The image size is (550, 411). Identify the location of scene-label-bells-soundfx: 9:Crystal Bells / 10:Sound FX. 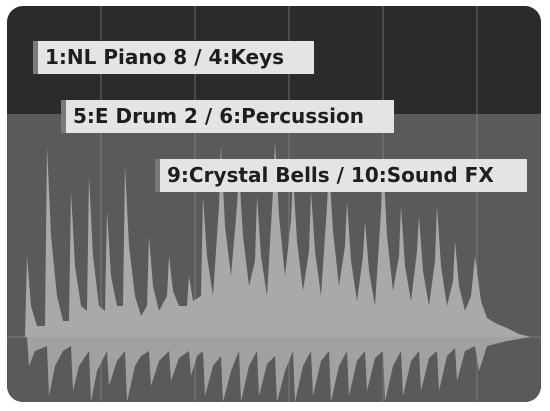
(341, 175).